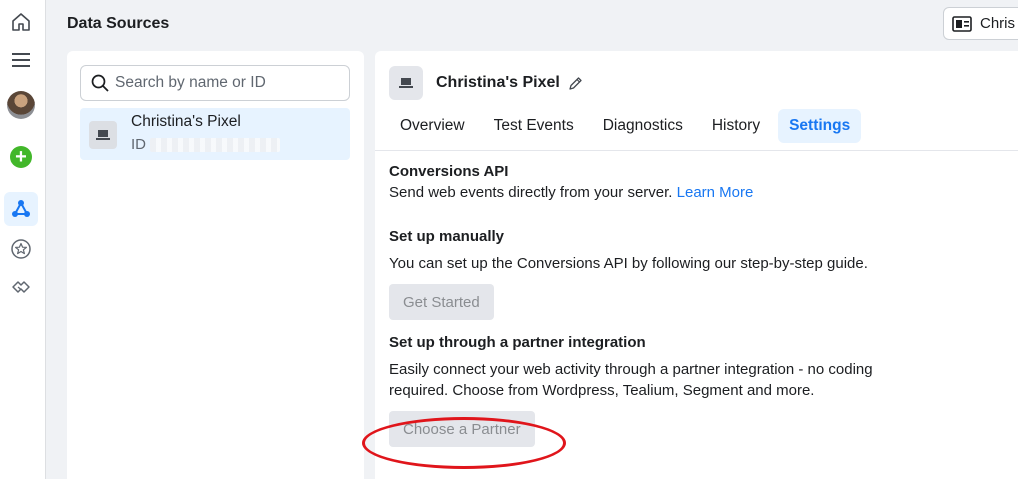 The height and width of the screenshot is (479, 1018). I want to click on manual-setup-heading: Set up manually, so click(447, 236).